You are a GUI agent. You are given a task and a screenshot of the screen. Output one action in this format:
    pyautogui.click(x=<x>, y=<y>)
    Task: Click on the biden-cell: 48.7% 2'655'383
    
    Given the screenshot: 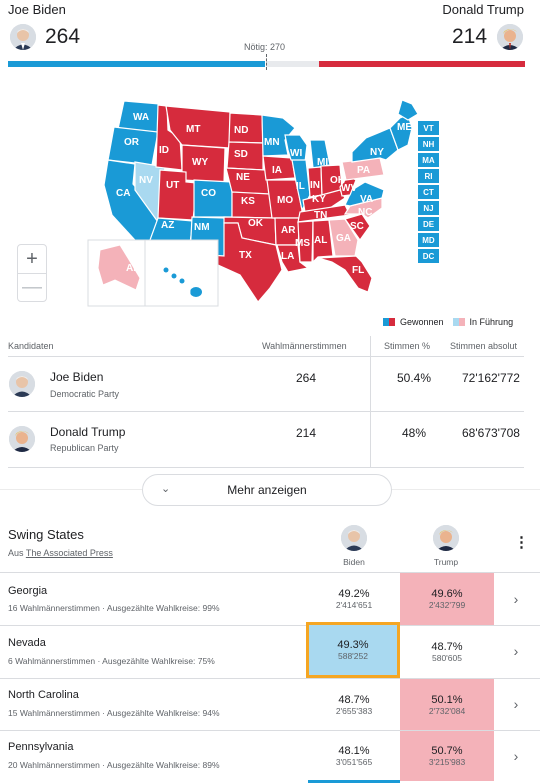 What is the action you would take?
    pyautogui.click(x=354, y=704)
    